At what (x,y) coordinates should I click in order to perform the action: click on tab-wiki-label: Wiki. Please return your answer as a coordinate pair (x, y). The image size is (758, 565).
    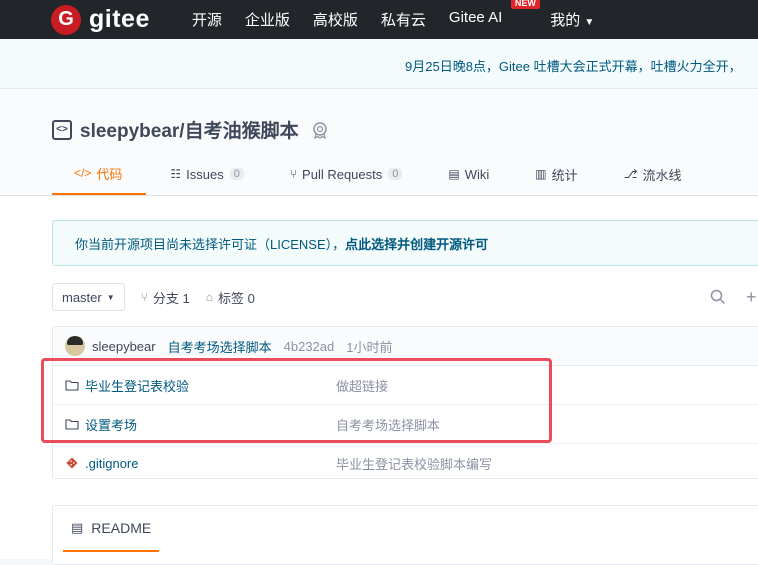
    Looking at the image, I should click on (477, 174).